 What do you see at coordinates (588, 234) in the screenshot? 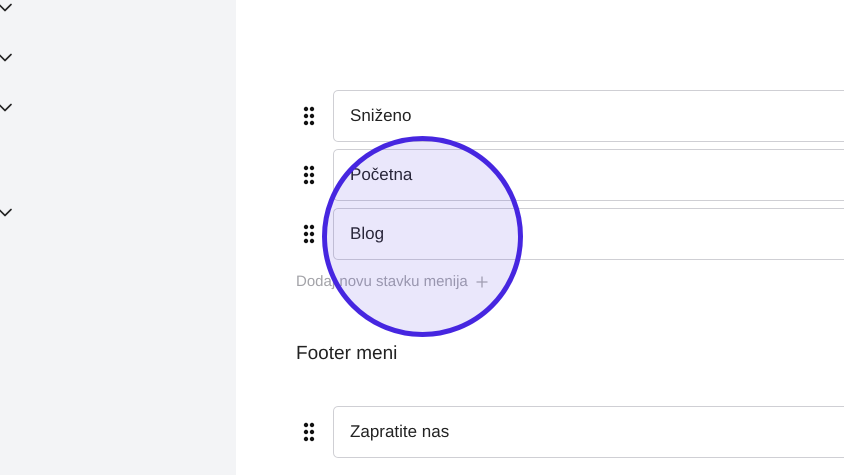
I see `menu-item-field: Blog` at bounding box center [588, 234].